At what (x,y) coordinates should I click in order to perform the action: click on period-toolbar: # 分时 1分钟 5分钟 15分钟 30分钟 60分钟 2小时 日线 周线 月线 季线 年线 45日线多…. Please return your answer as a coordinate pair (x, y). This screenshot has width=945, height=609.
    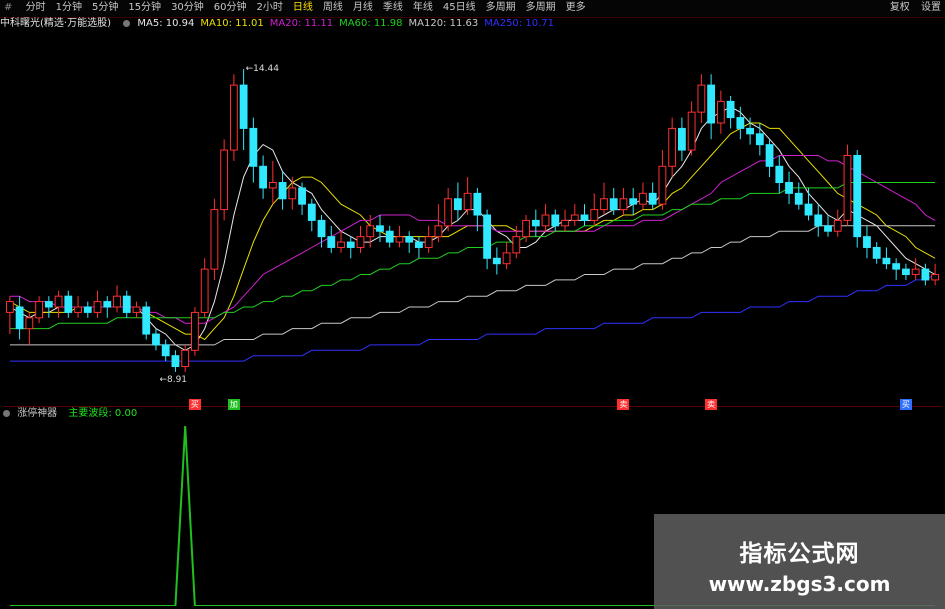
    Looking at the image, I should click on (472, 9).